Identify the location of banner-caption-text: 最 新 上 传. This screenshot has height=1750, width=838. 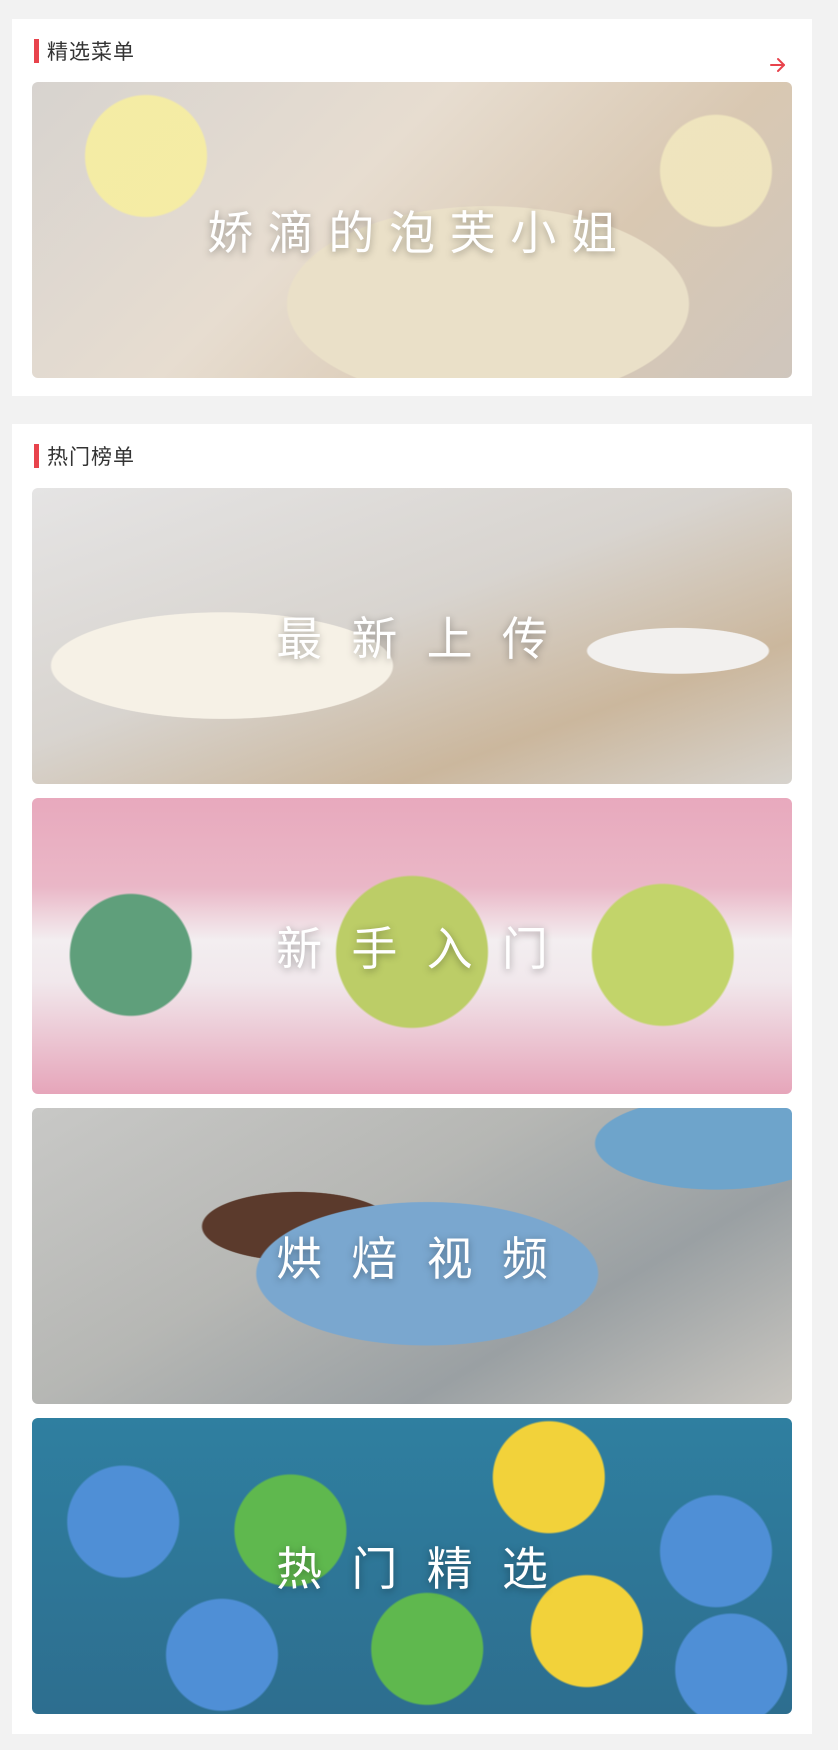
(412, 639).